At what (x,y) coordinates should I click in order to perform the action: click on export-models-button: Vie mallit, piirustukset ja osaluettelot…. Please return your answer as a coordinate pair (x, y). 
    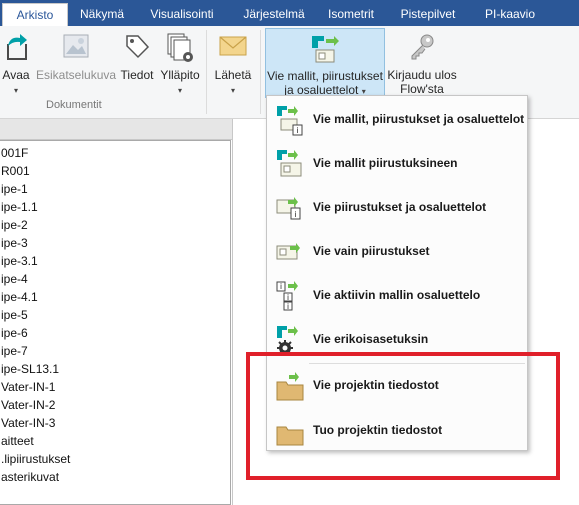
    Looking at the image, I should click on (325, 63).